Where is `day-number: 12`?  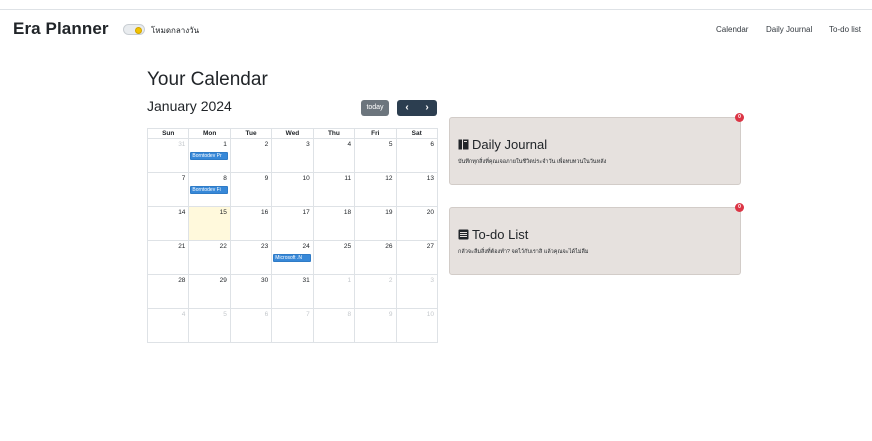
day-number: 12 is located at coordinates (388, 178).